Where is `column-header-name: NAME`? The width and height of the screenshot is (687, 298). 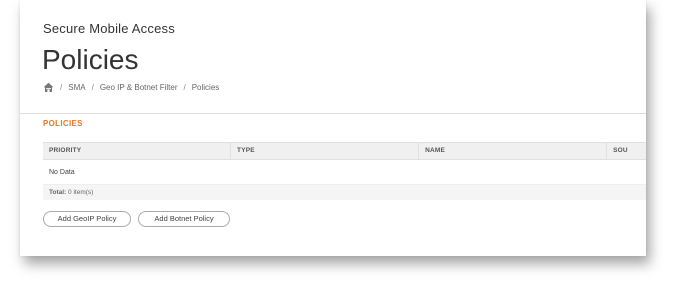
column-header-name: NAME is located at coordinates (513, 151).